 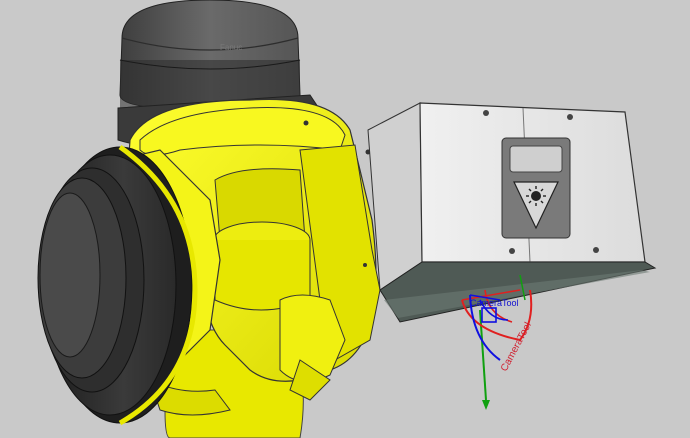 I want to click on sun-icon, so click(x=536, y=196).